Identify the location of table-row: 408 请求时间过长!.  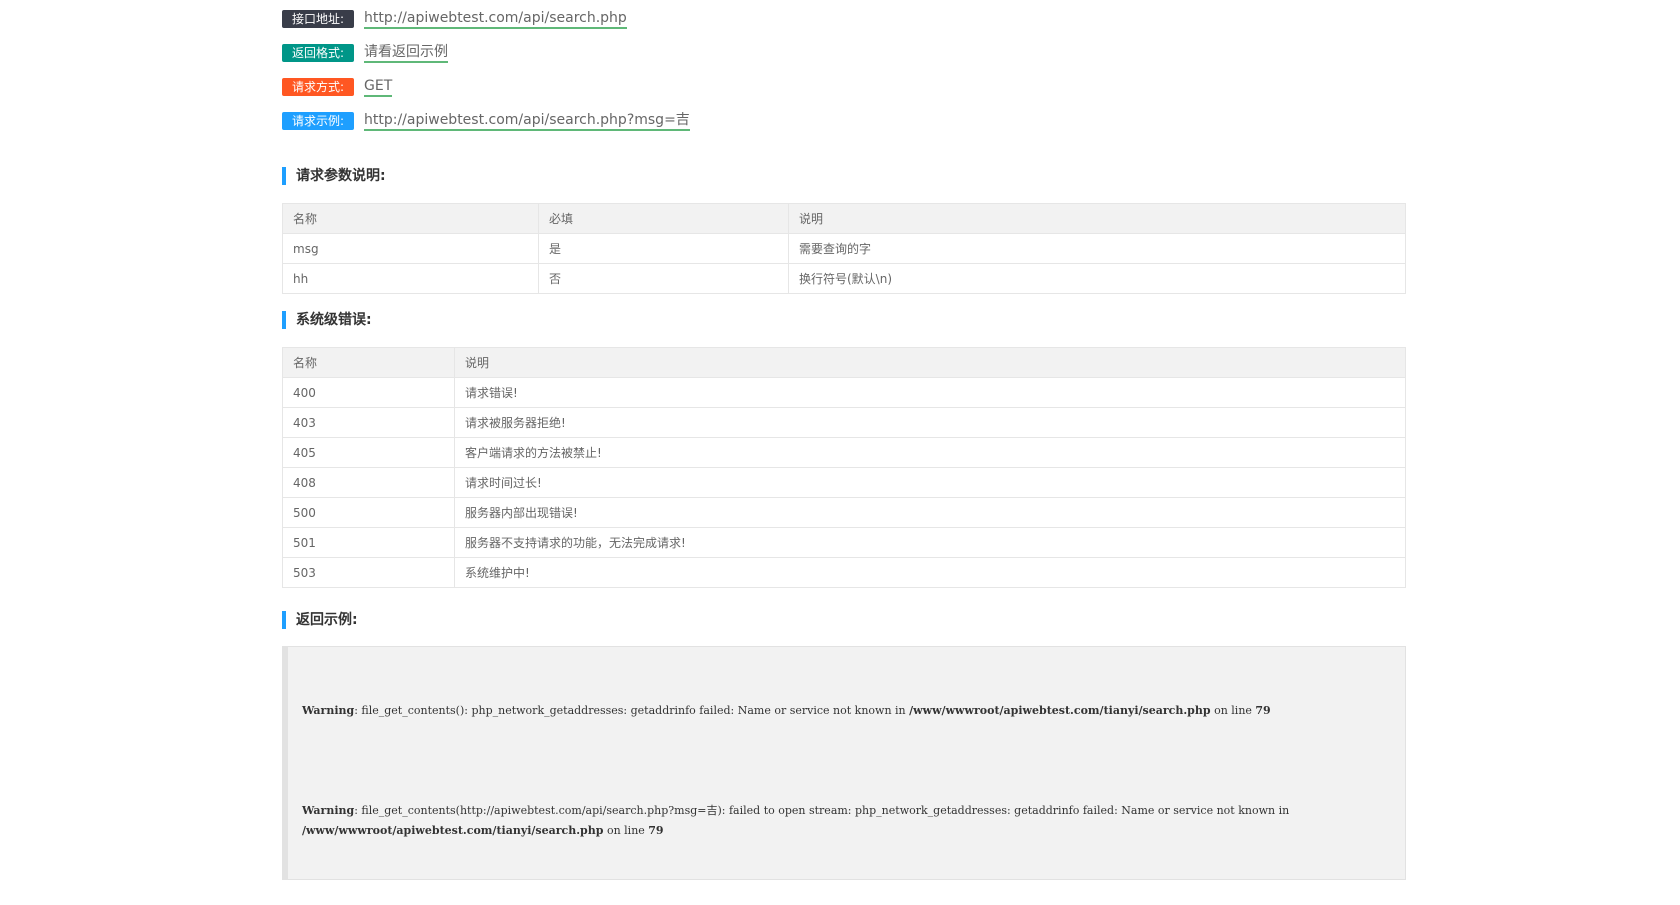
(844, 482).